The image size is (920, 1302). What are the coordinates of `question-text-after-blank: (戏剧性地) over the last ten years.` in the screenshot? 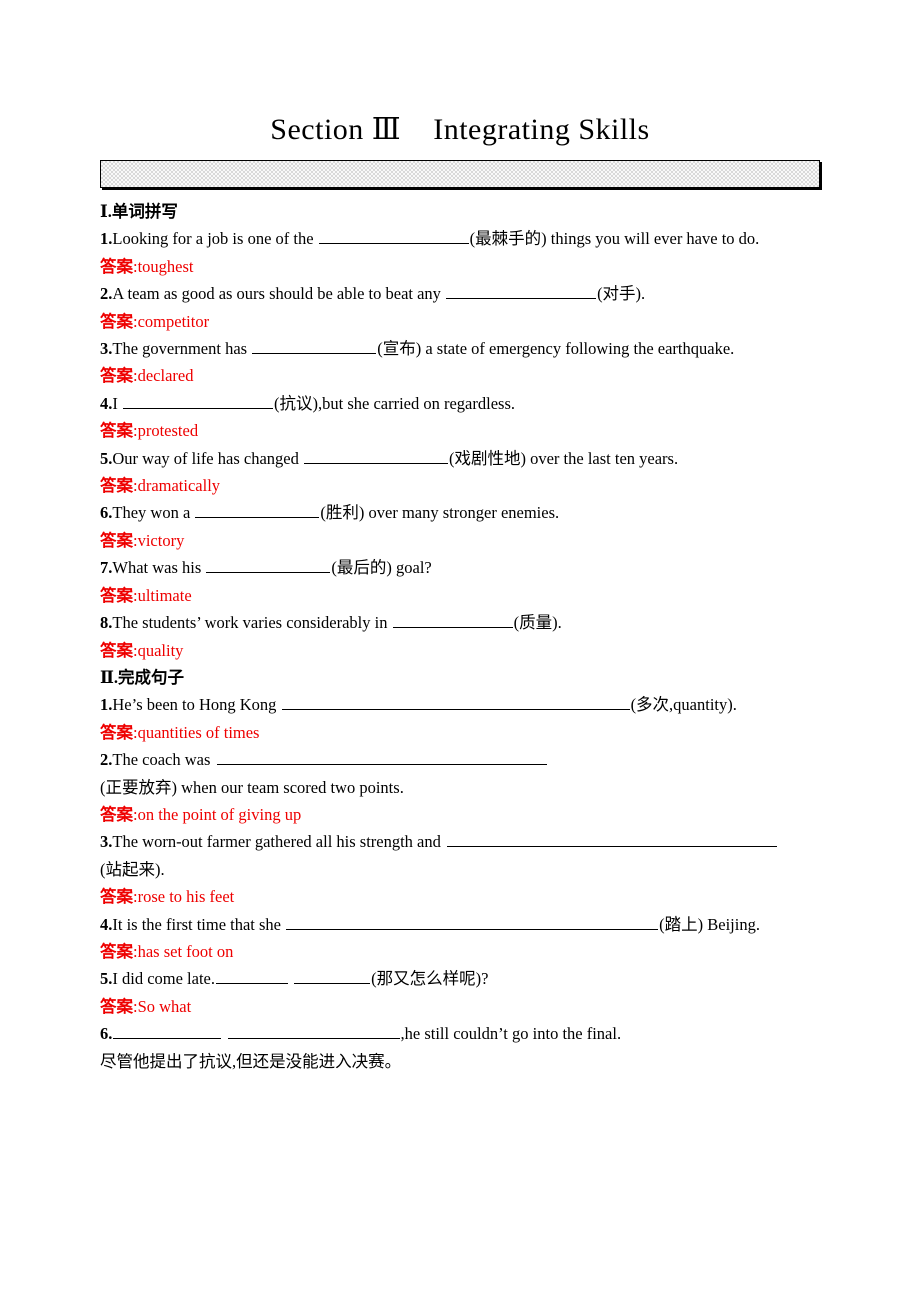 It's located at (563, 458).